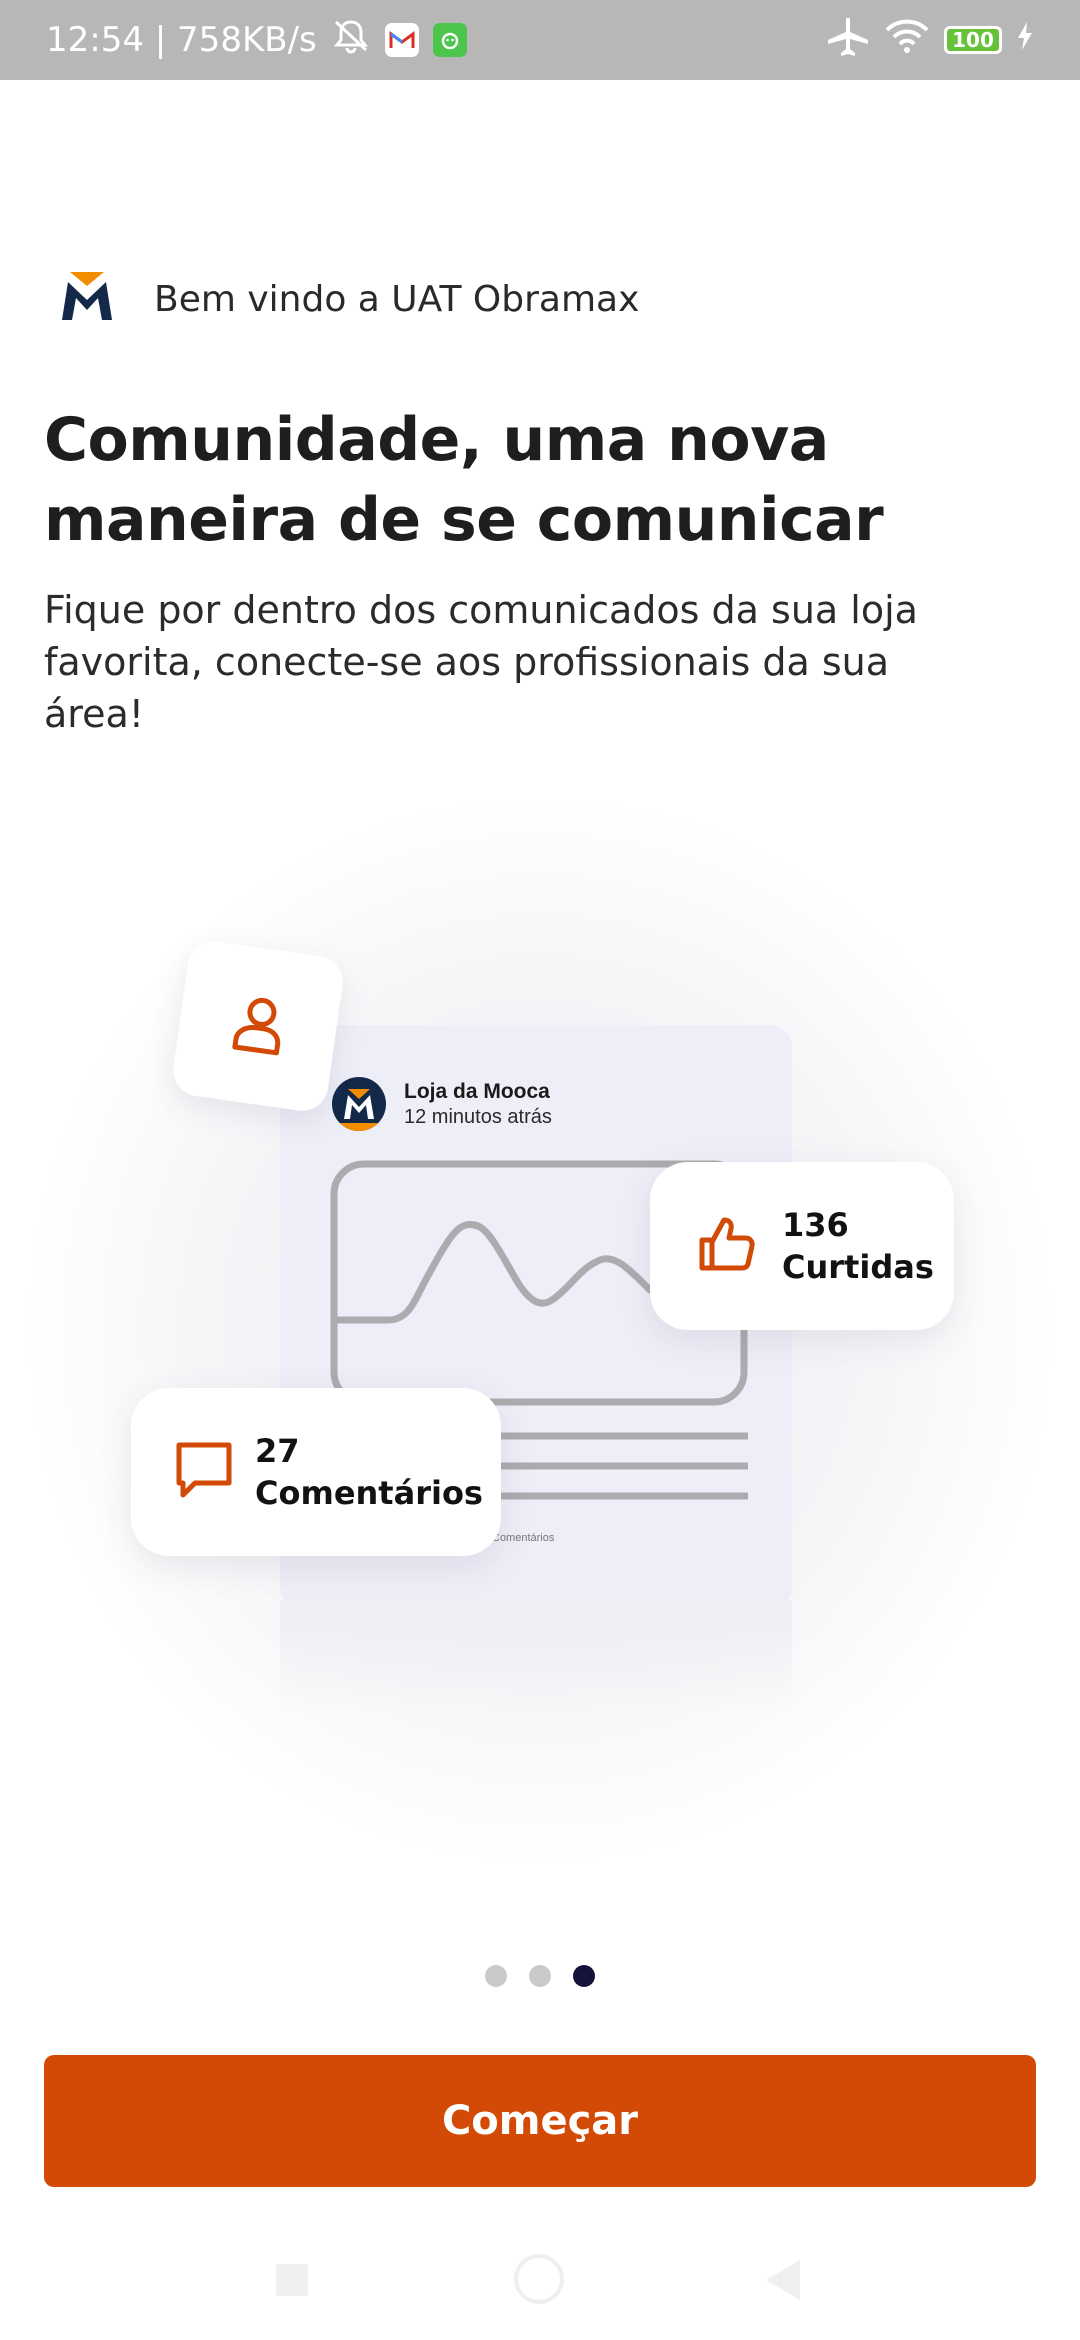 The image size is (1080, 2340). I want to click on brand-header: Bem vindo a UAT Obramax, so click(348, 299).